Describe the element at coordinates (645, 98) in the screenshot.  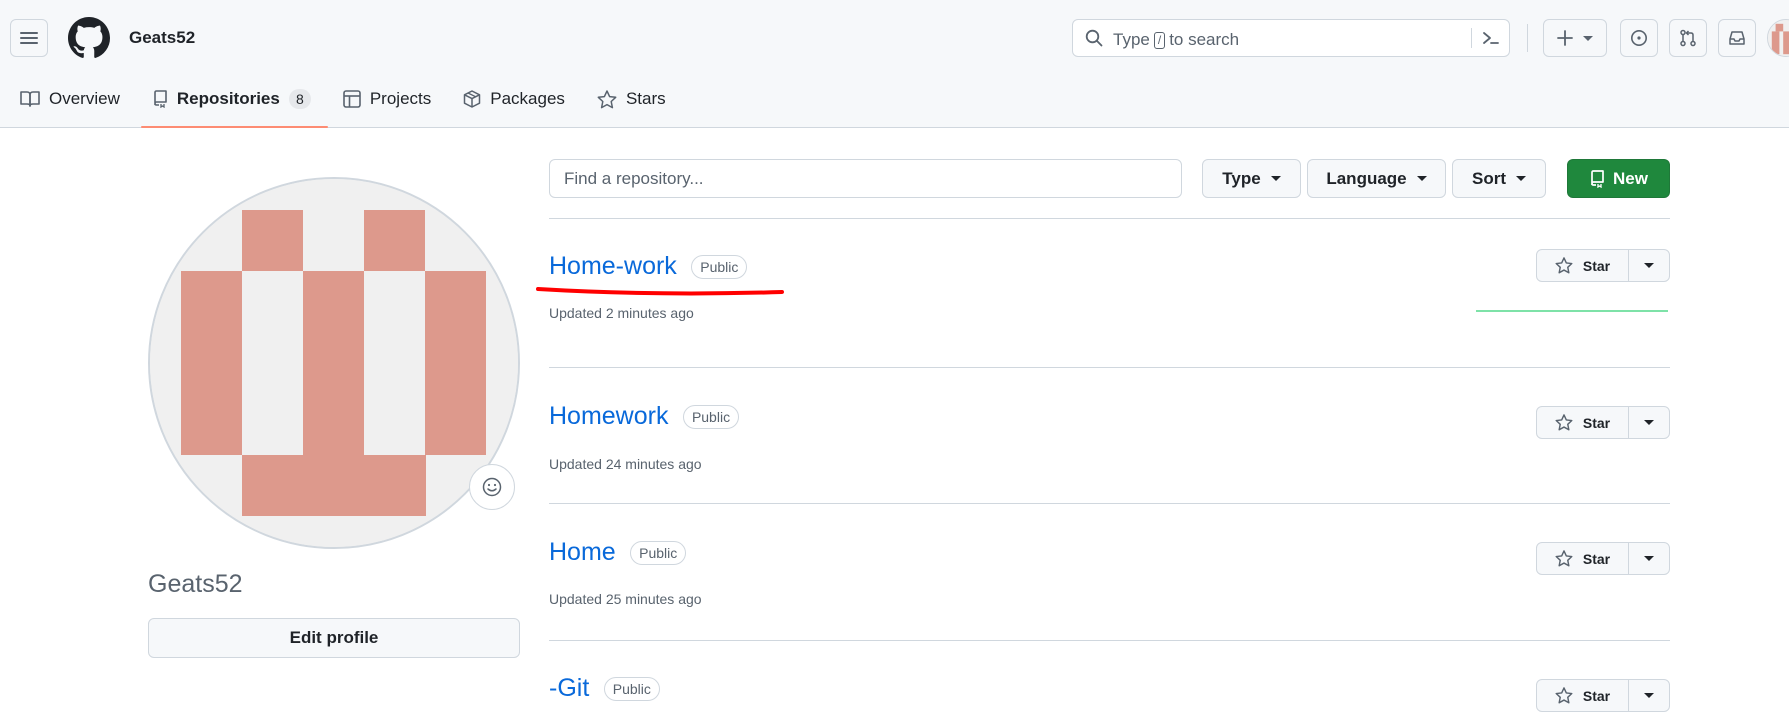
I see `tab-stars-label: Stars` at that location.